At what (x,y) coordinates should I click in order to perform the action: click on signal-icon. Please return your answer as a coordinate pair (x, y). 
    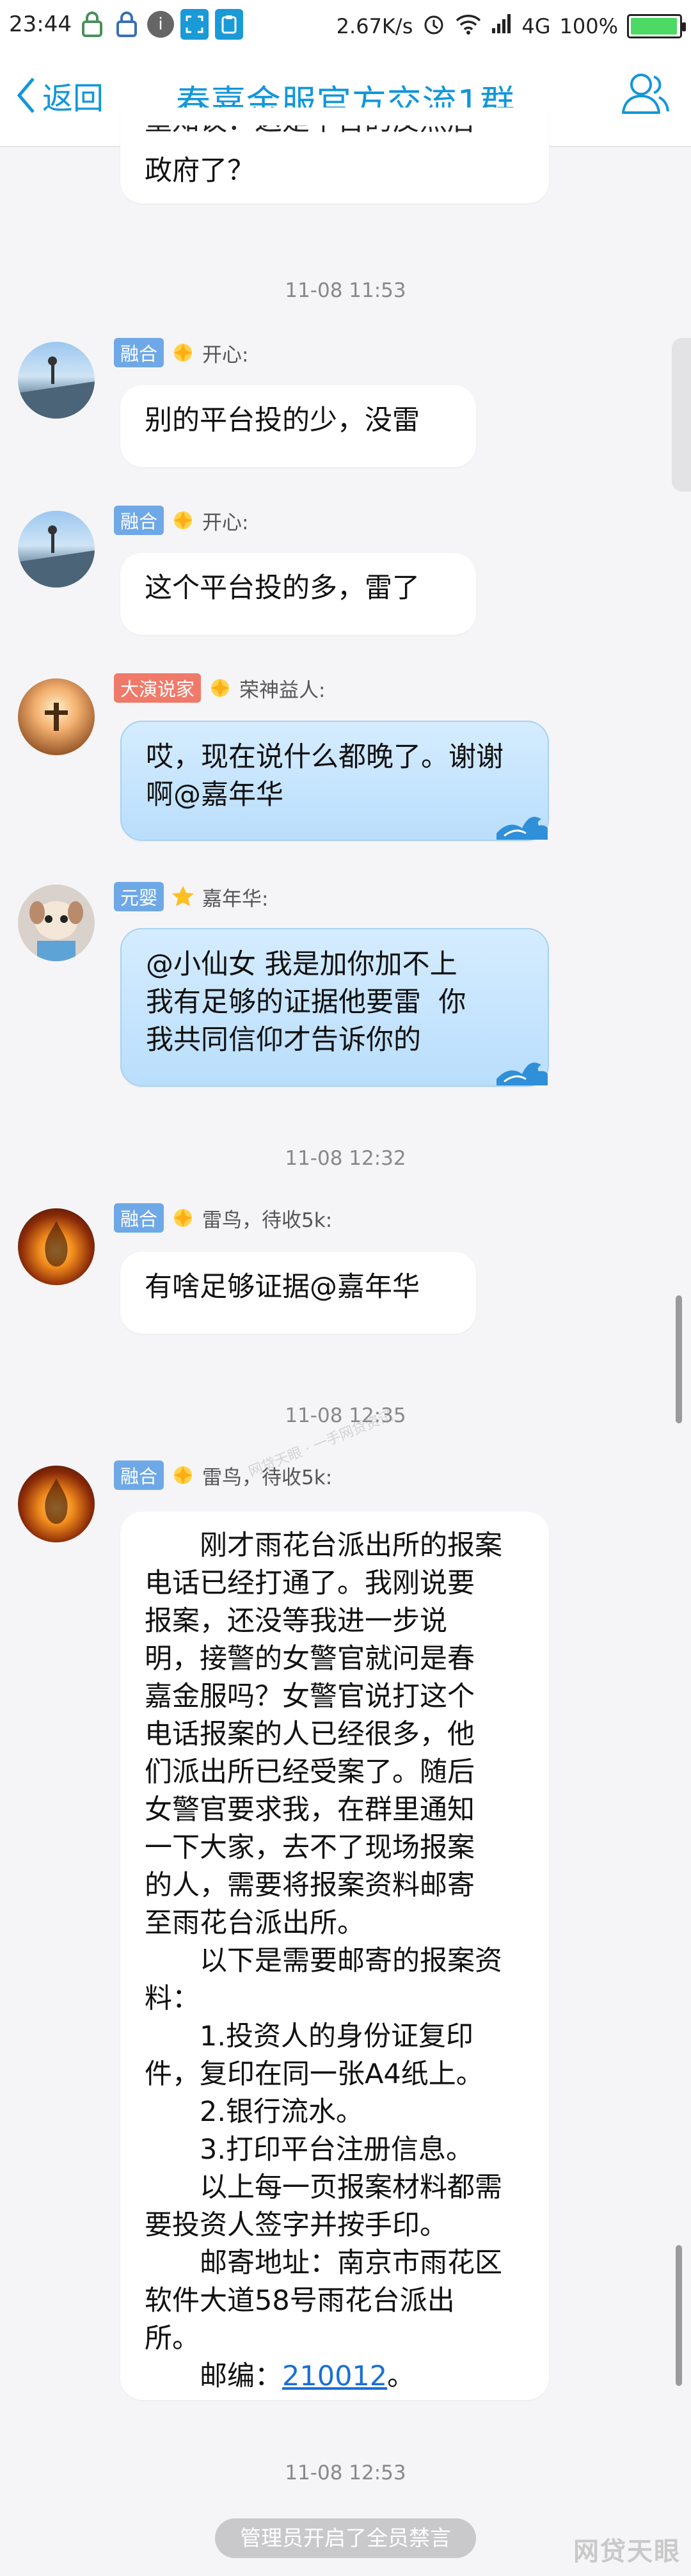
    Looking at the image, I should click on (501, 26).